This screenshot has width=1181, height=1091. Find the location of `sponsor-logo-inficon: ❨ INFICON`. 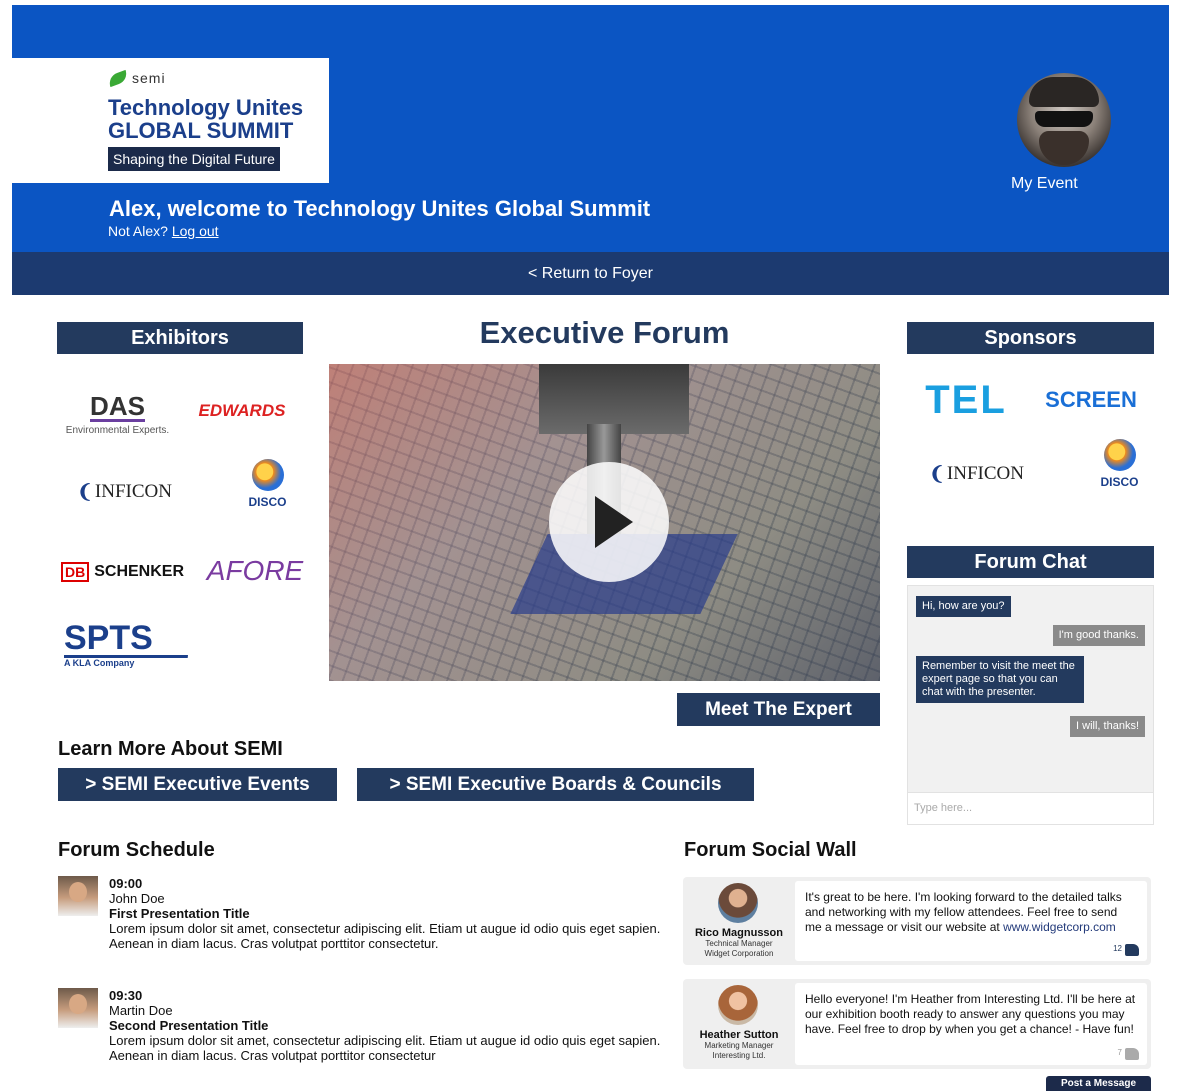

sponsor-logo-inficon: ❨ INFICON is located at coordinates (976, 474).